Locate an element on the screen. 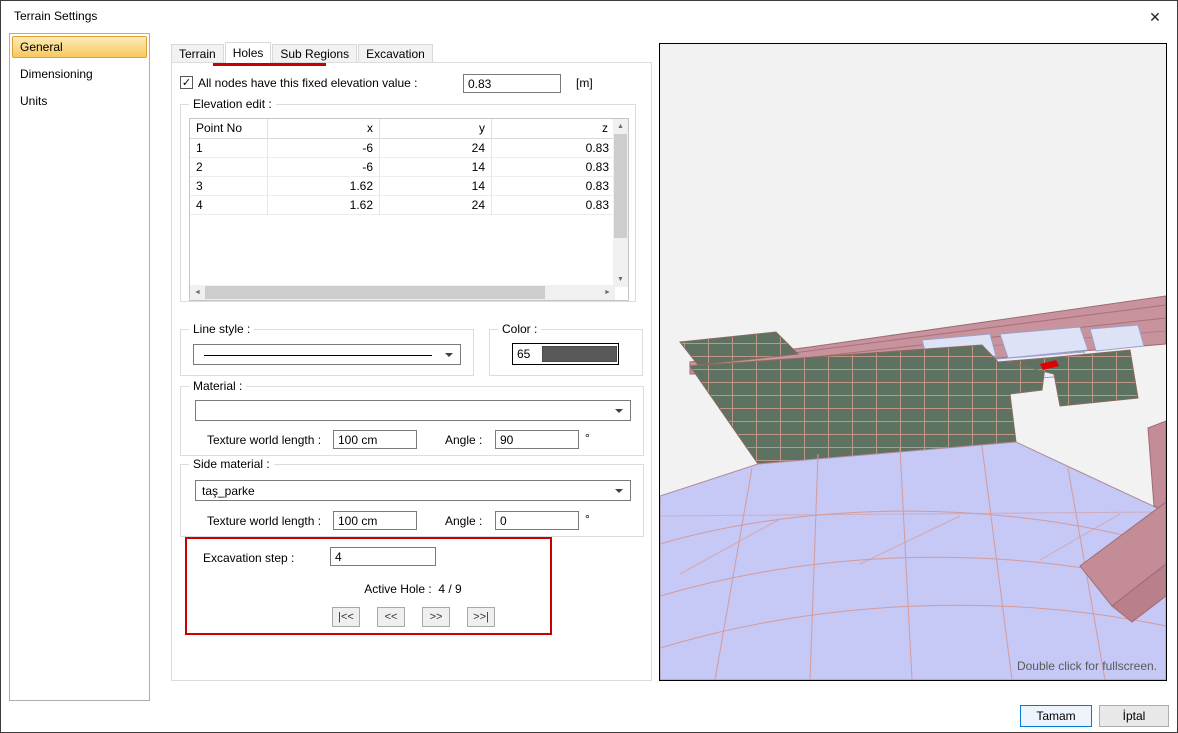 The image size is (1178, 733). fixed-elevation-input is located at coordinates (512, 83).